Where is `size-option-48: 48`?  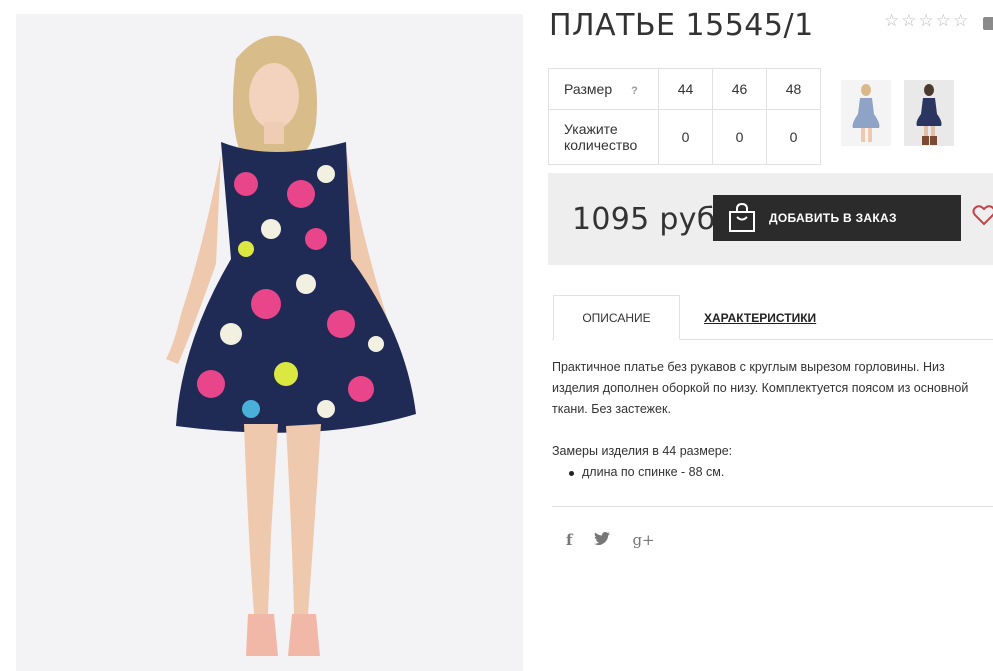
size-option-48: 48 is located at coordinates (793, 89).